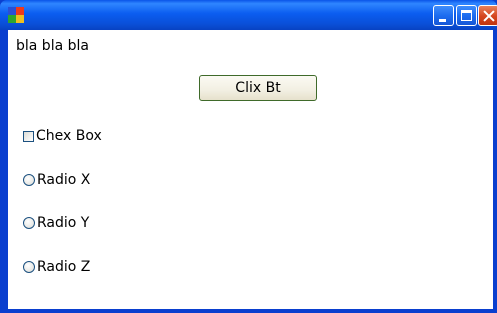  I want to click on window-border-left, so click(4, 171).